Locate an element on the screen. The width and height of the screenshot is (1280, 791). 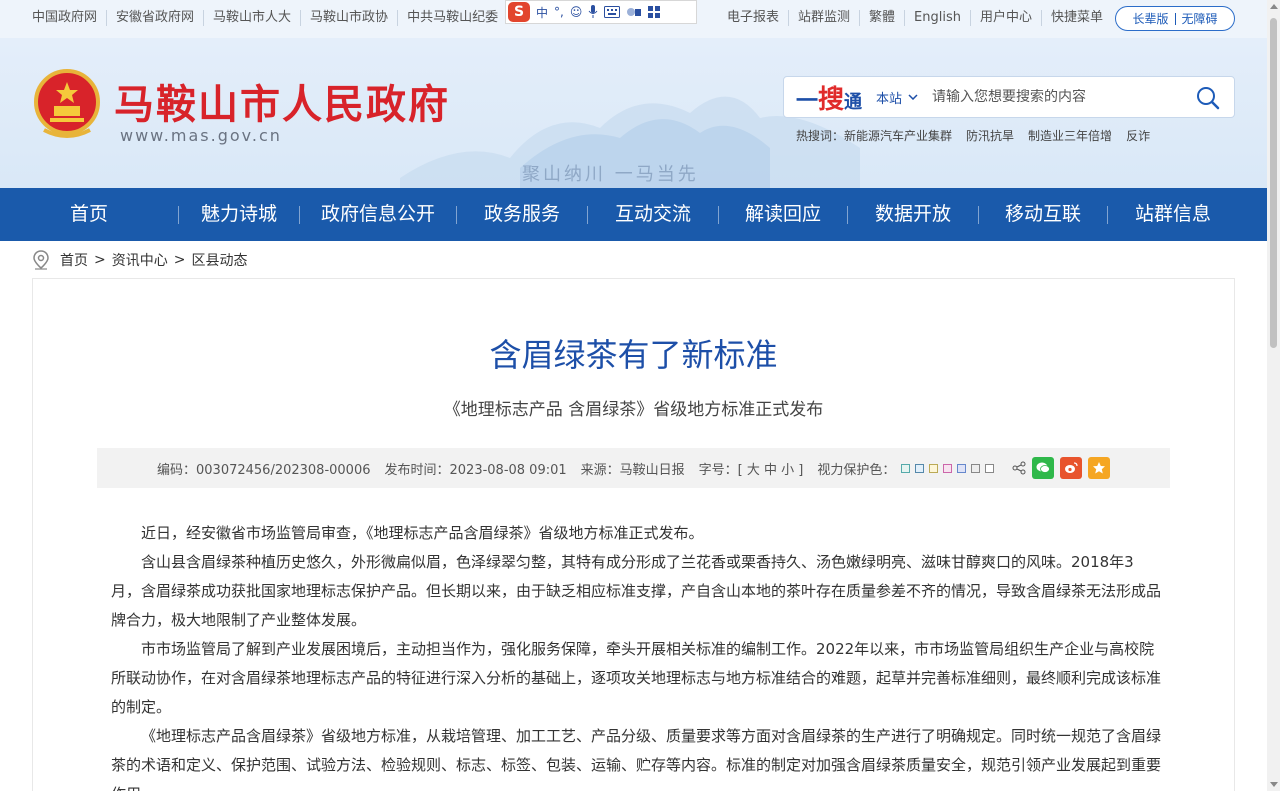
location-pin-icon is located at coordinates (41, 260).